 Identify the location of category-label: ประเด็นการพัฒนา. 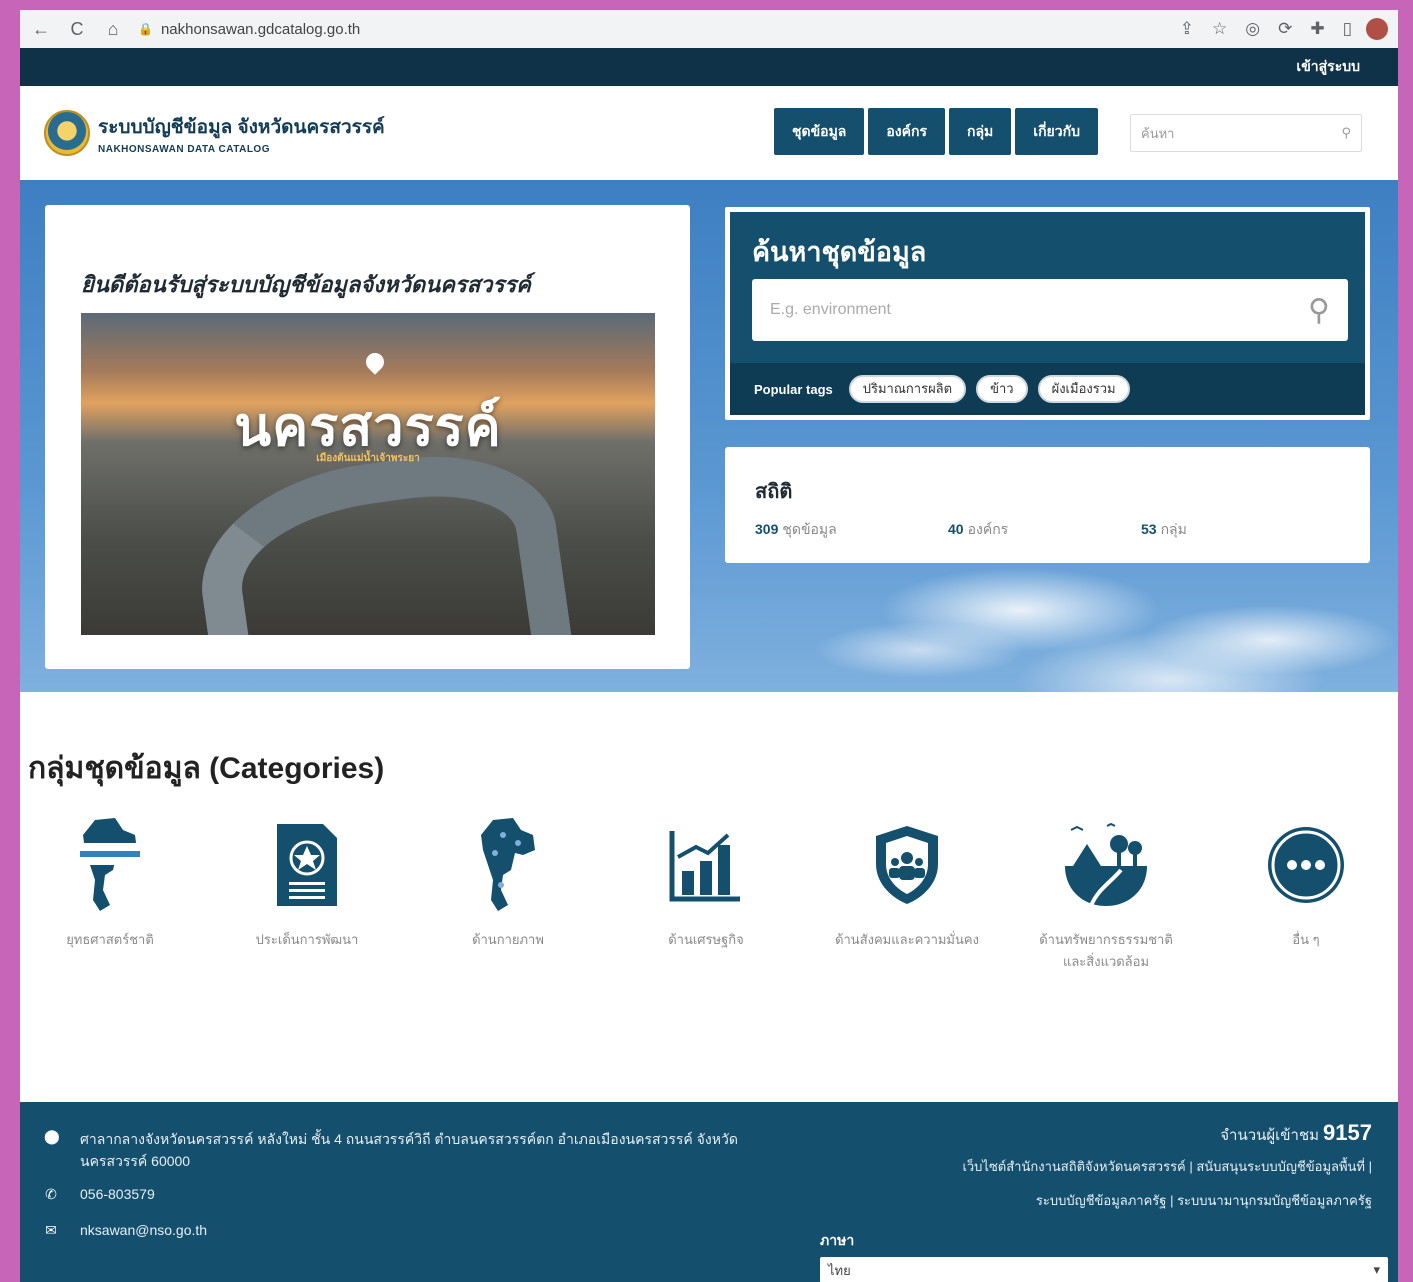
(307, 939).